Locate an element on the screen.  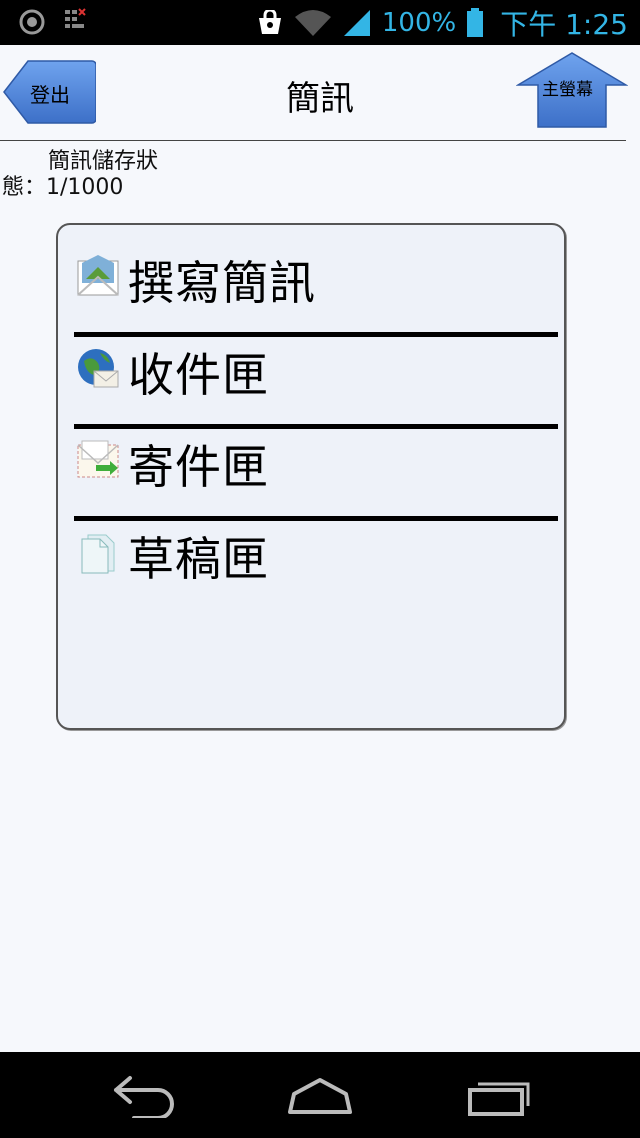
menu-item-label: 寄件匣 is located at coordinates (198, 467).